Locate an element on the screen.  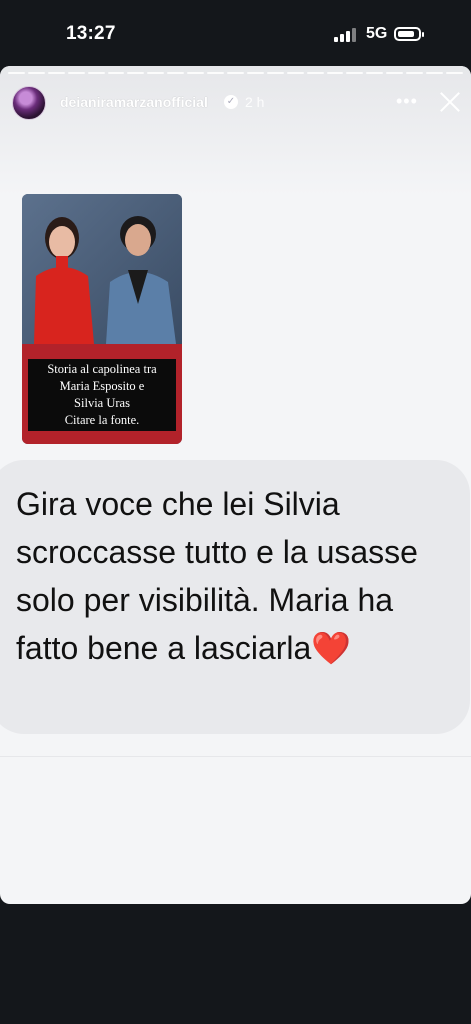
story-username: deianiramarzanofficial is located at coordinates (134, 102).